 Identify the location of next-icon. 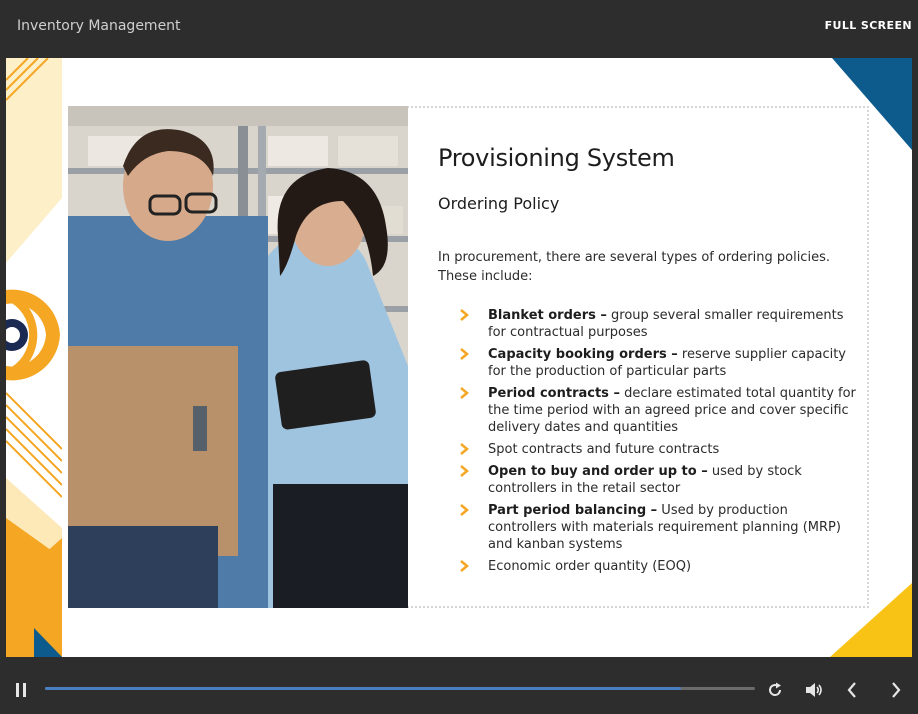
(896, 690).